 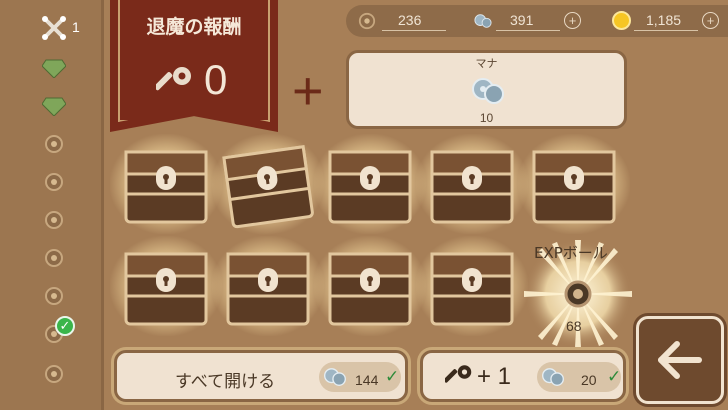 I want to click on ore-amount: 236, so click(x=410, y=20).